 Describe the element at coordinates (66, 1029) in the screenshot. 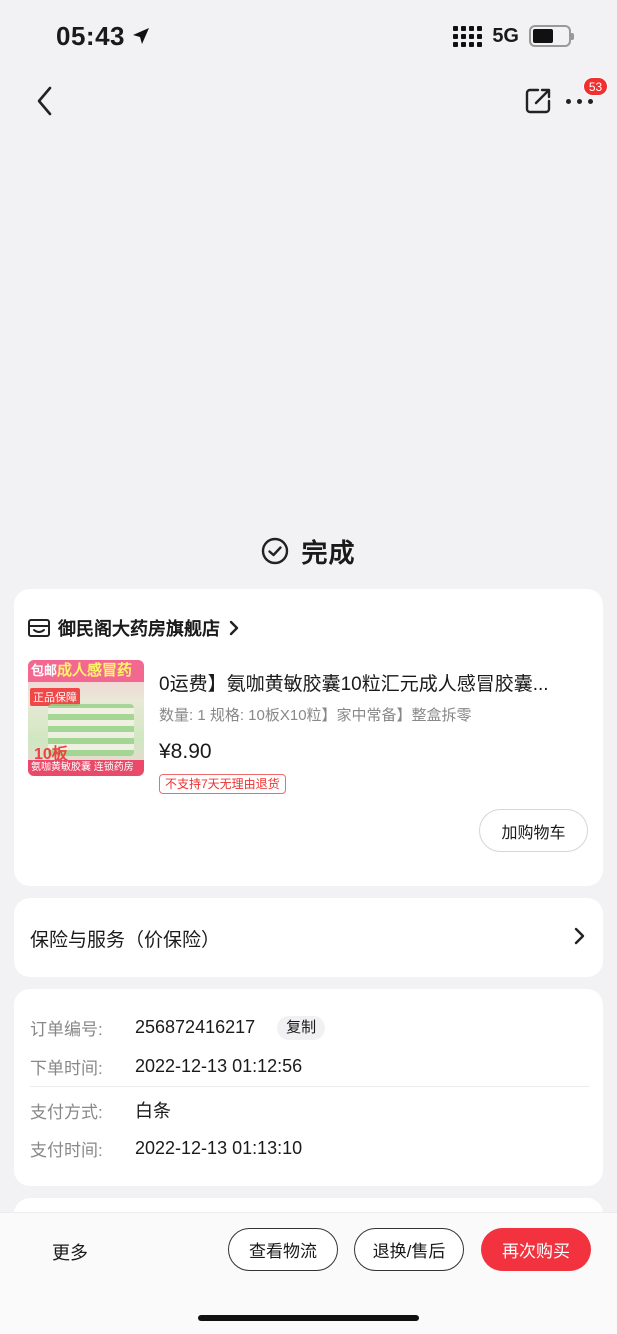

I see `order-number-key: 订单编号:` at that location.